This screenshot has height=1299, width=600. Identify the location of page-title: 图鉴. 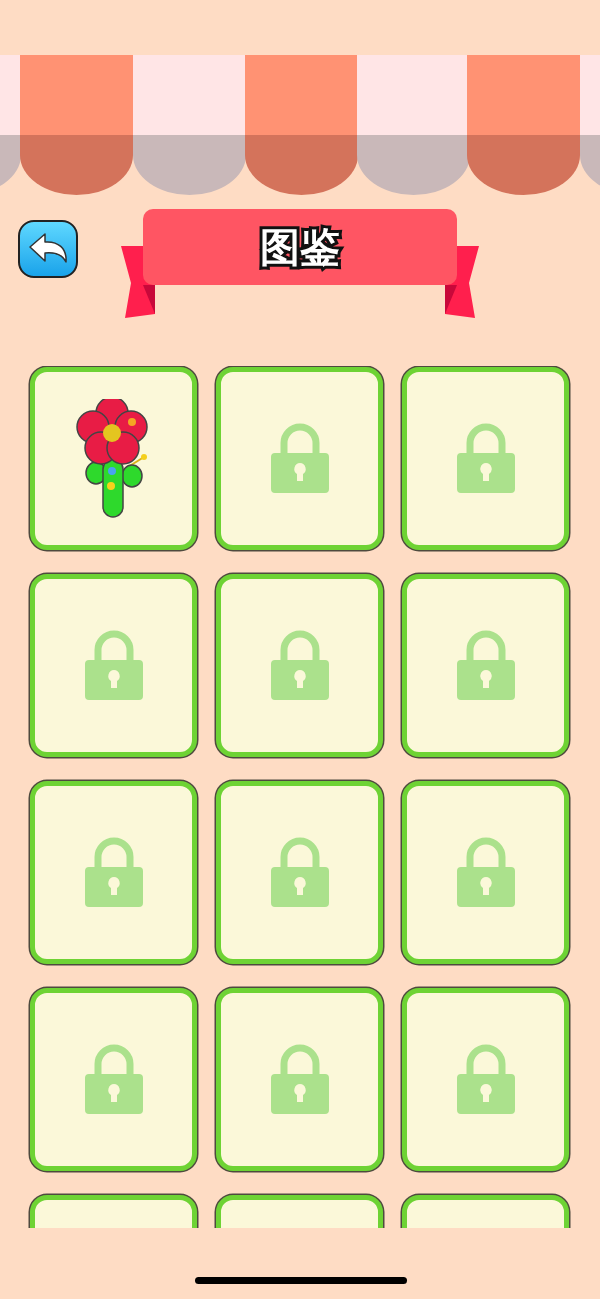
(300, 247).